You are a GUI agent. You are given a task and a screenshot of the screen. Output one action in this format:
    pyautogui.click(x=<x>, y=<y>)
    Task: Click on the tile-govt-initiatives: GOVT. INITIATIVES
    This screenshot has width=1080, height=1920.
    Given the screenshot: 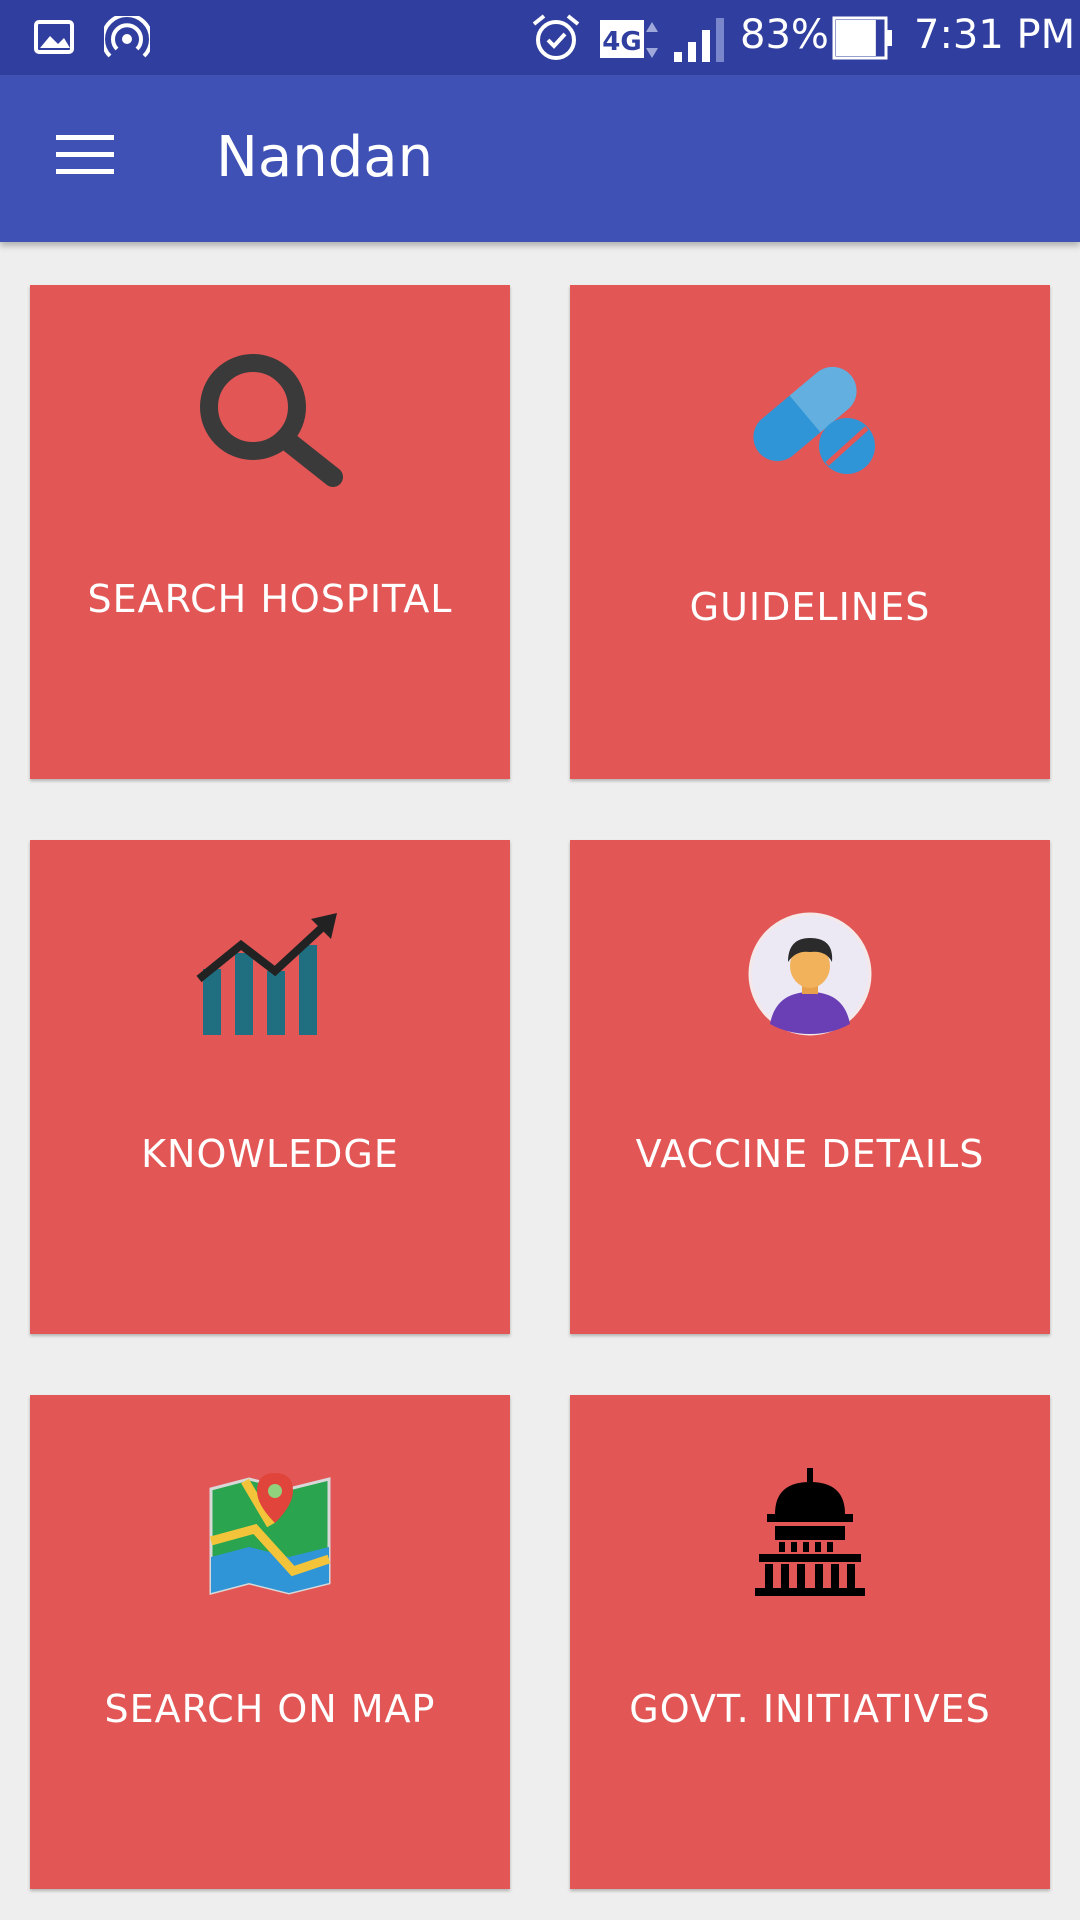 What is the action you would take?
    pyautogui.click(x=810, y=1642)
    